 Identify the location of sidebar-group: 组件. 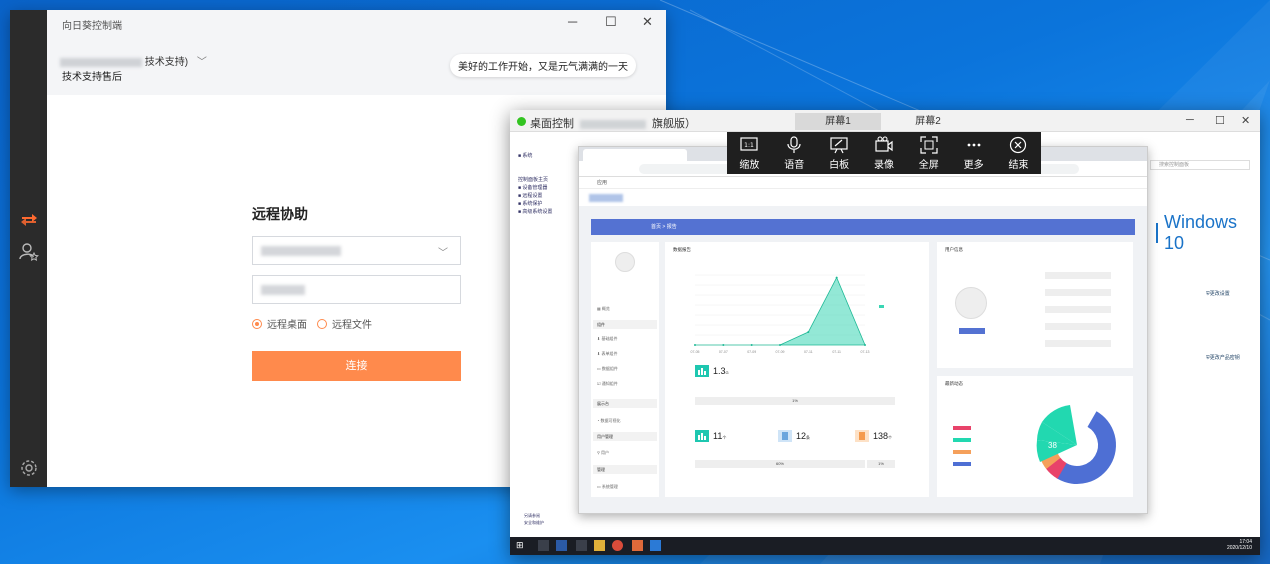
(625, 324).